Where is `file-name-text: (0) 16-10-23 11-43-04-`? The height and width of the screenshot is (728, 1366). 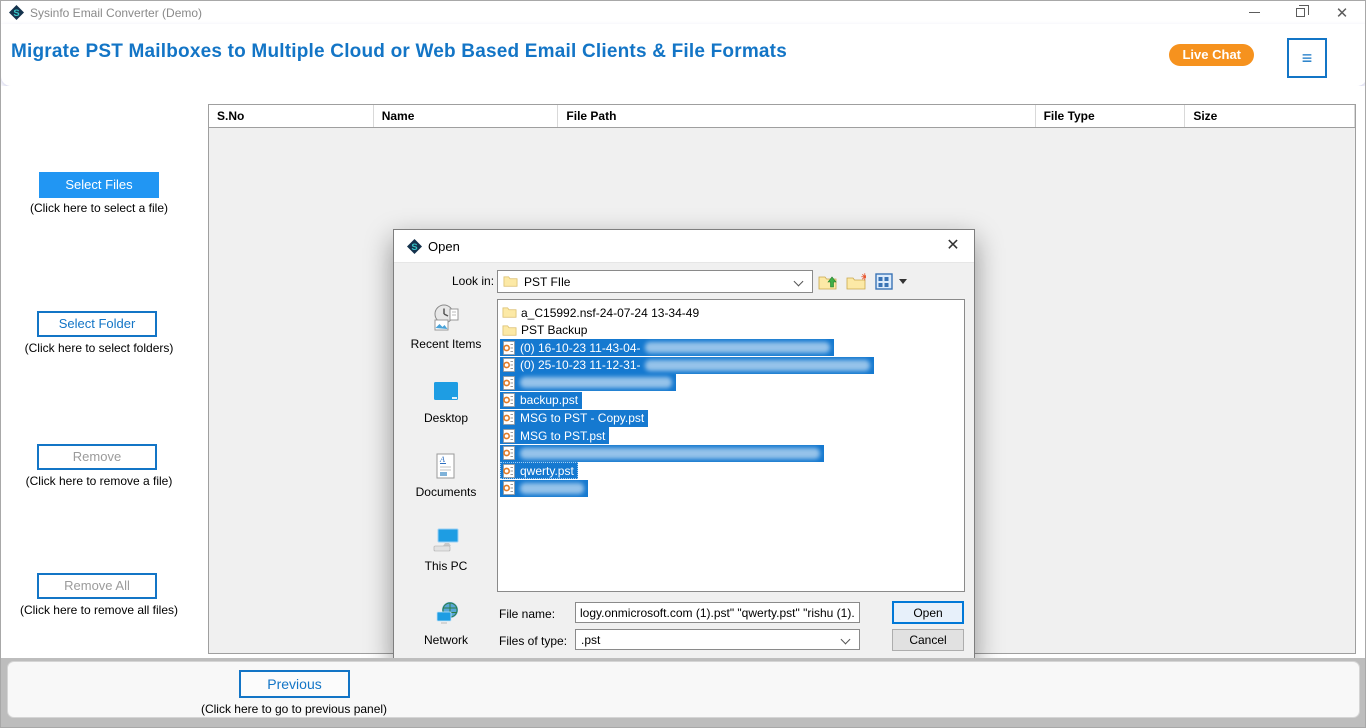
file-name-text: (0) 16-10-23 11-43-04- is located at coordinates (580, 347).